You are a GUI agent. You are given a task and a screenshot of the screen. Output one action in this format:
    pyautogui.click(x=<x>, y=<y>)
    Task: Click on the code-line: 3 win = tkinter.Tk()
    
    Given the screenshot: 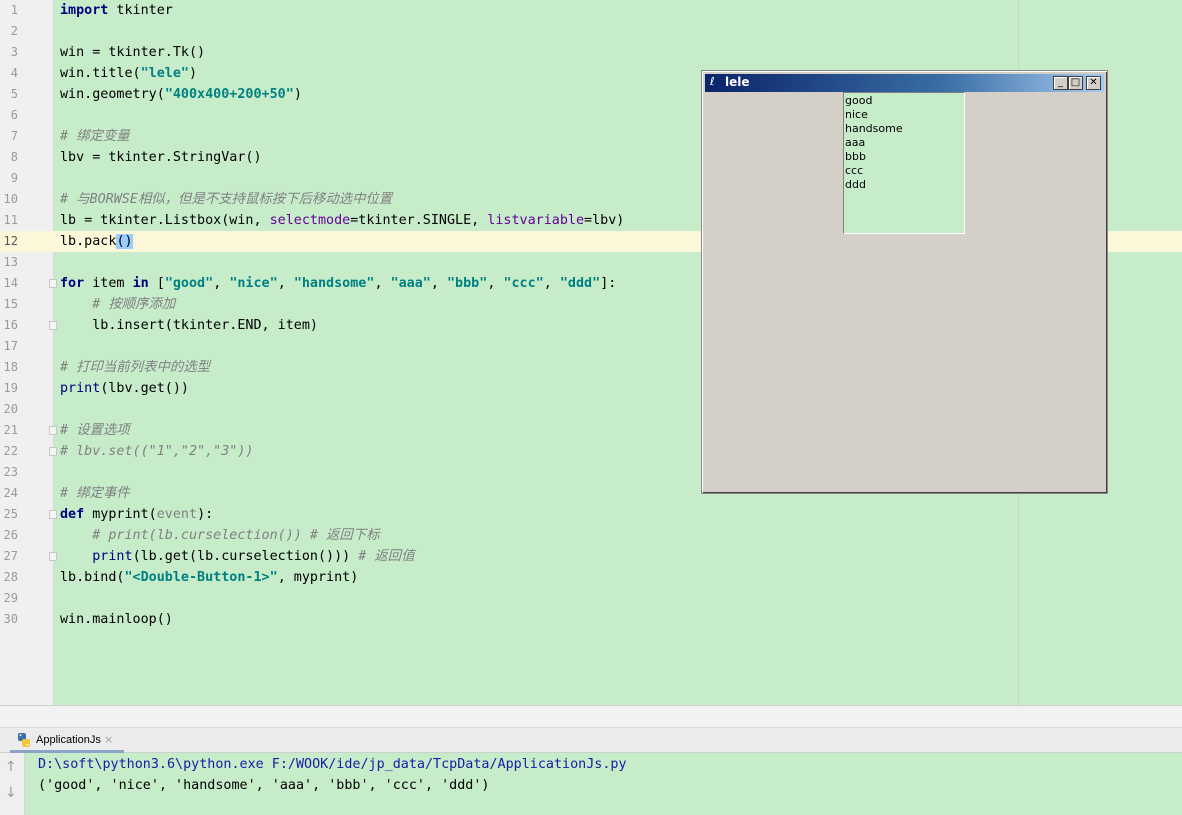 What is the action you would take?
    pyautogui.click(x=591, y=52)
    